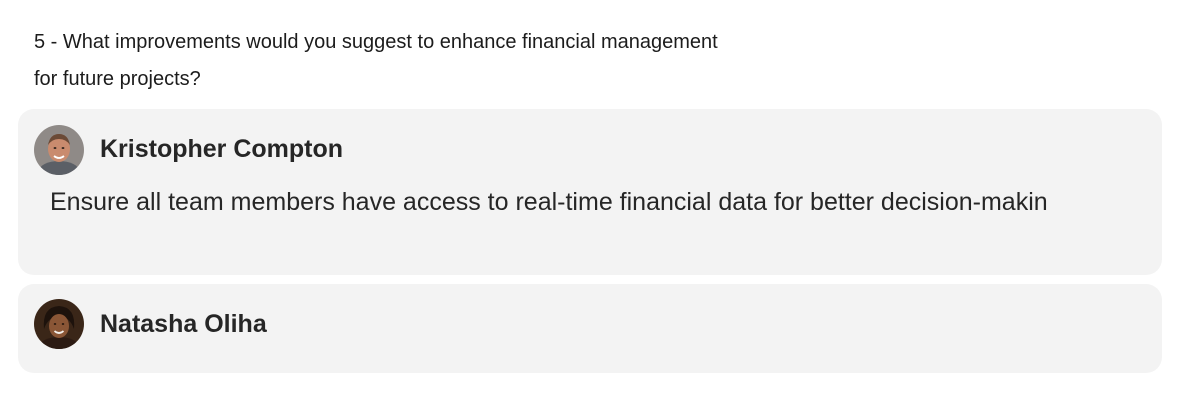 The height and width of the screenshot is (402, 1178). What do you see at coordinates (183, 324) in the screenshot?
I see `respondent-name: Natasha Oliha` at bounding box center [183, 324].